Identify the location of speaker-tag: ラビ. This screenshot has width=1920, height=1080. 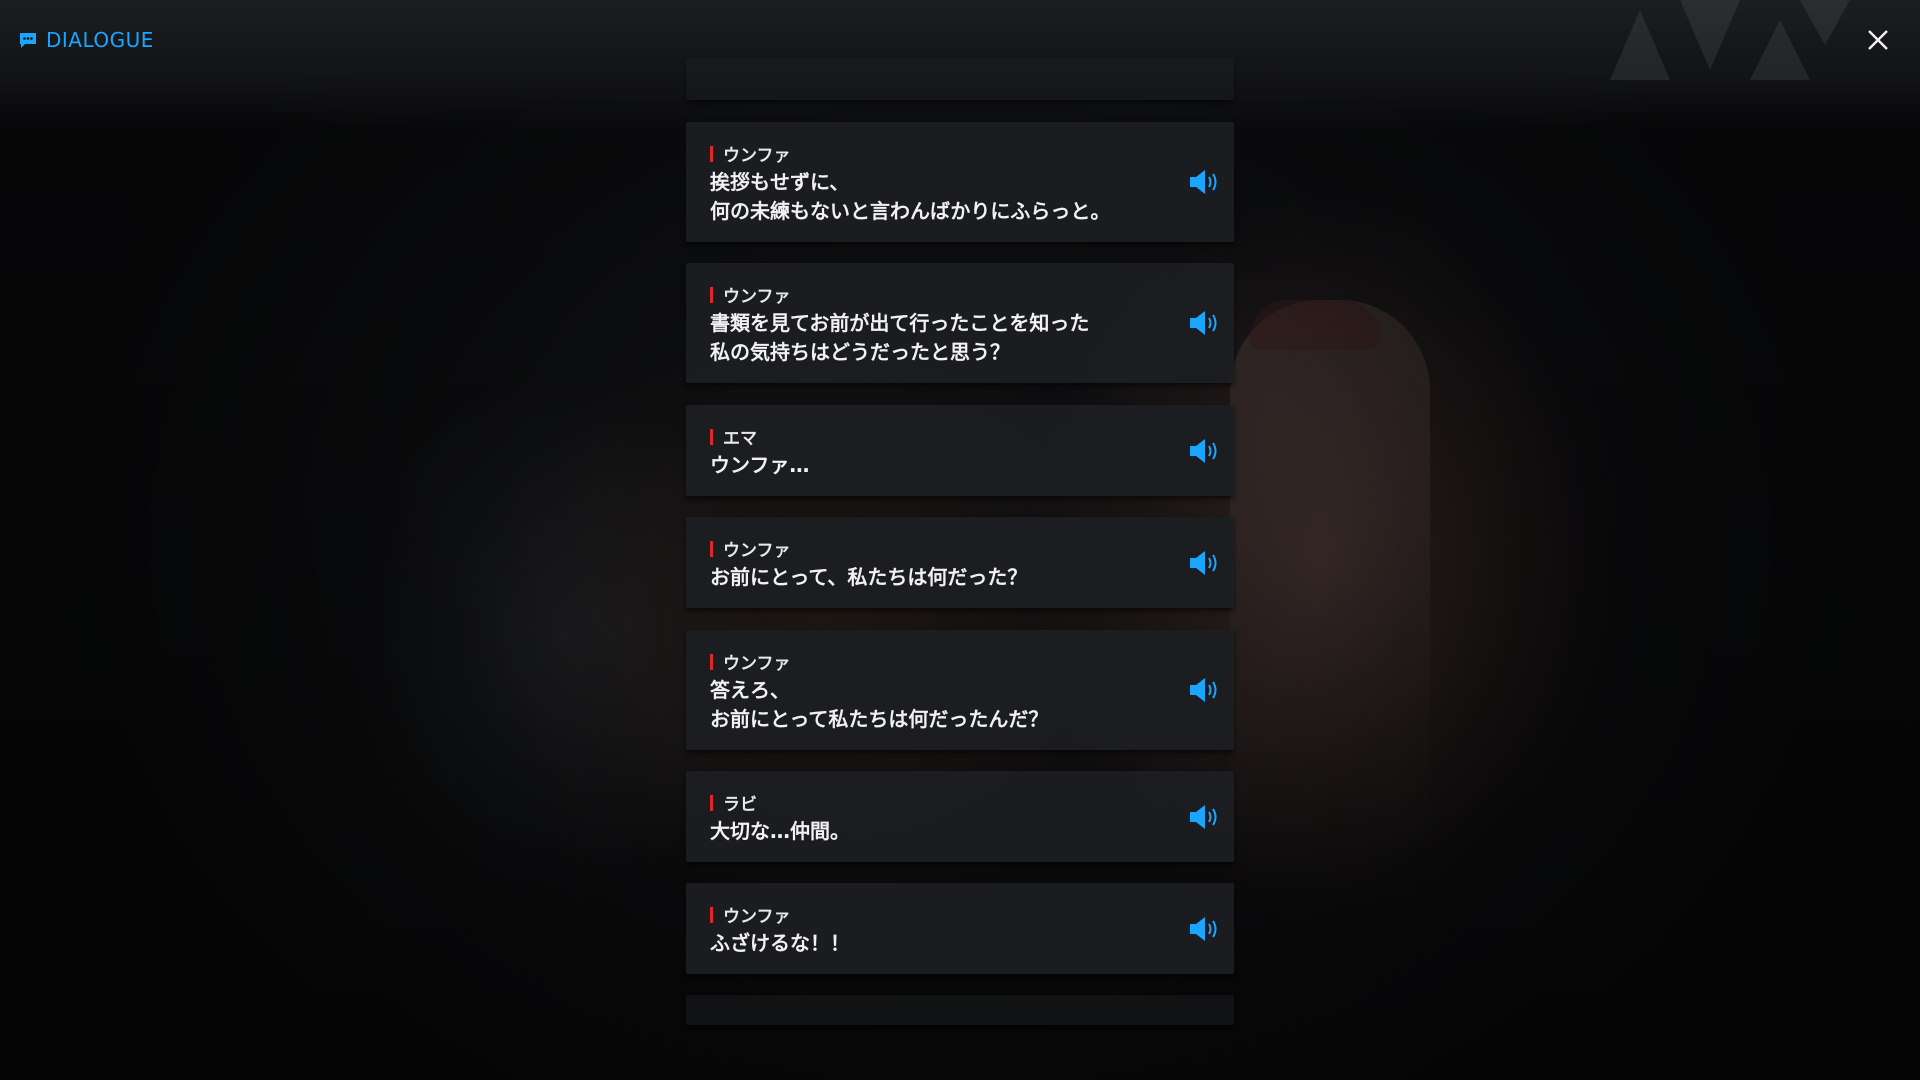
(733, 802).